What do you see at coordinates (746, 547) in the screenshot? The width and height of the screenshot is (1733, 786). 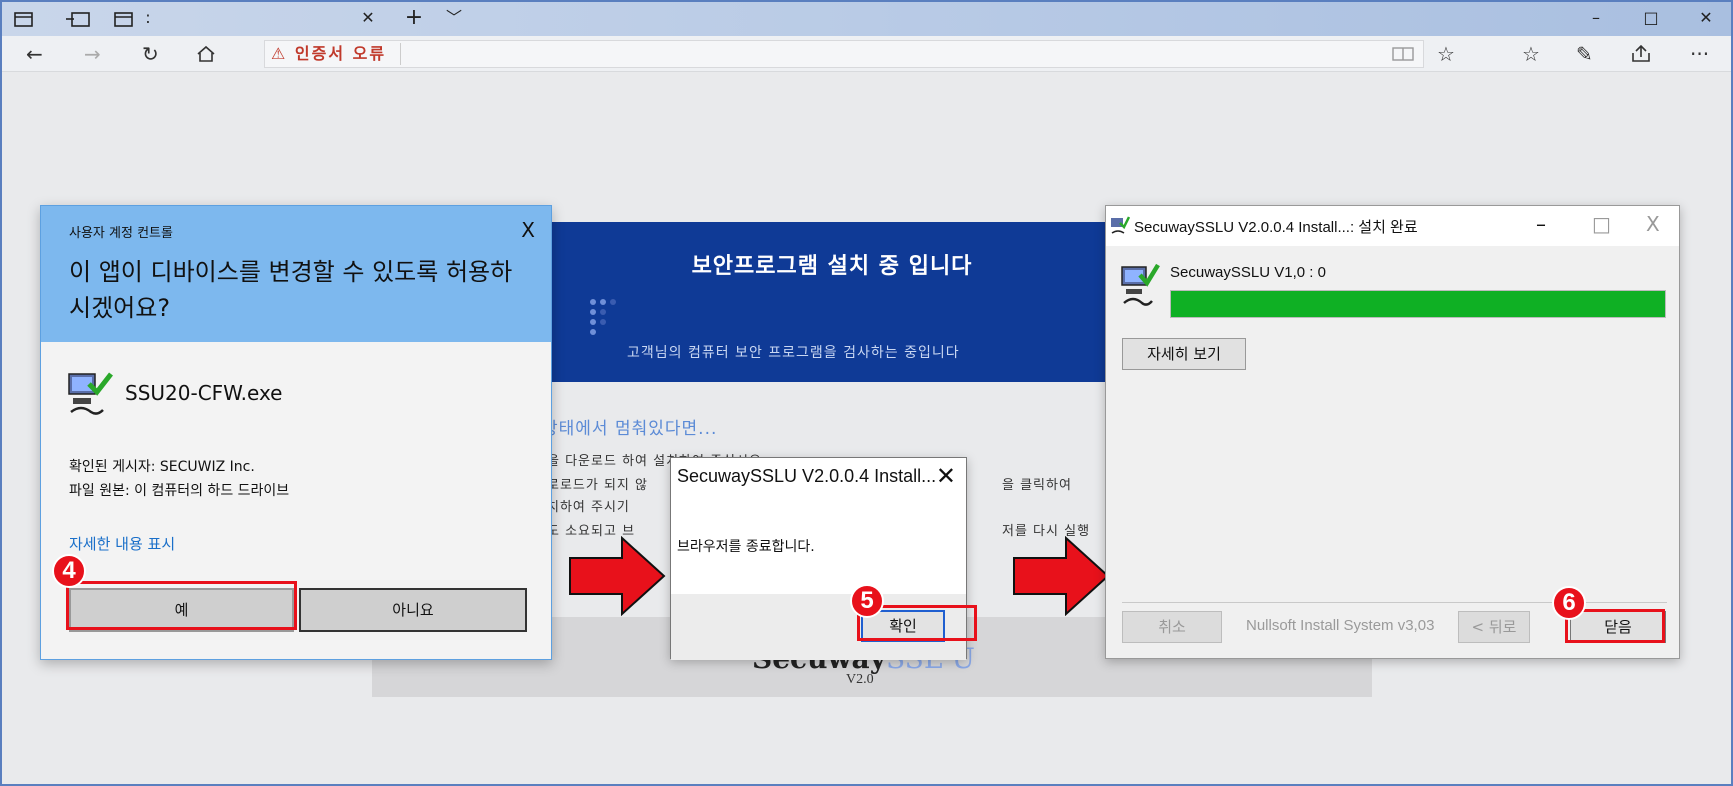 I see `confirm-message: 브라우저를 종료합니다.` at bounding box center [746, 547].